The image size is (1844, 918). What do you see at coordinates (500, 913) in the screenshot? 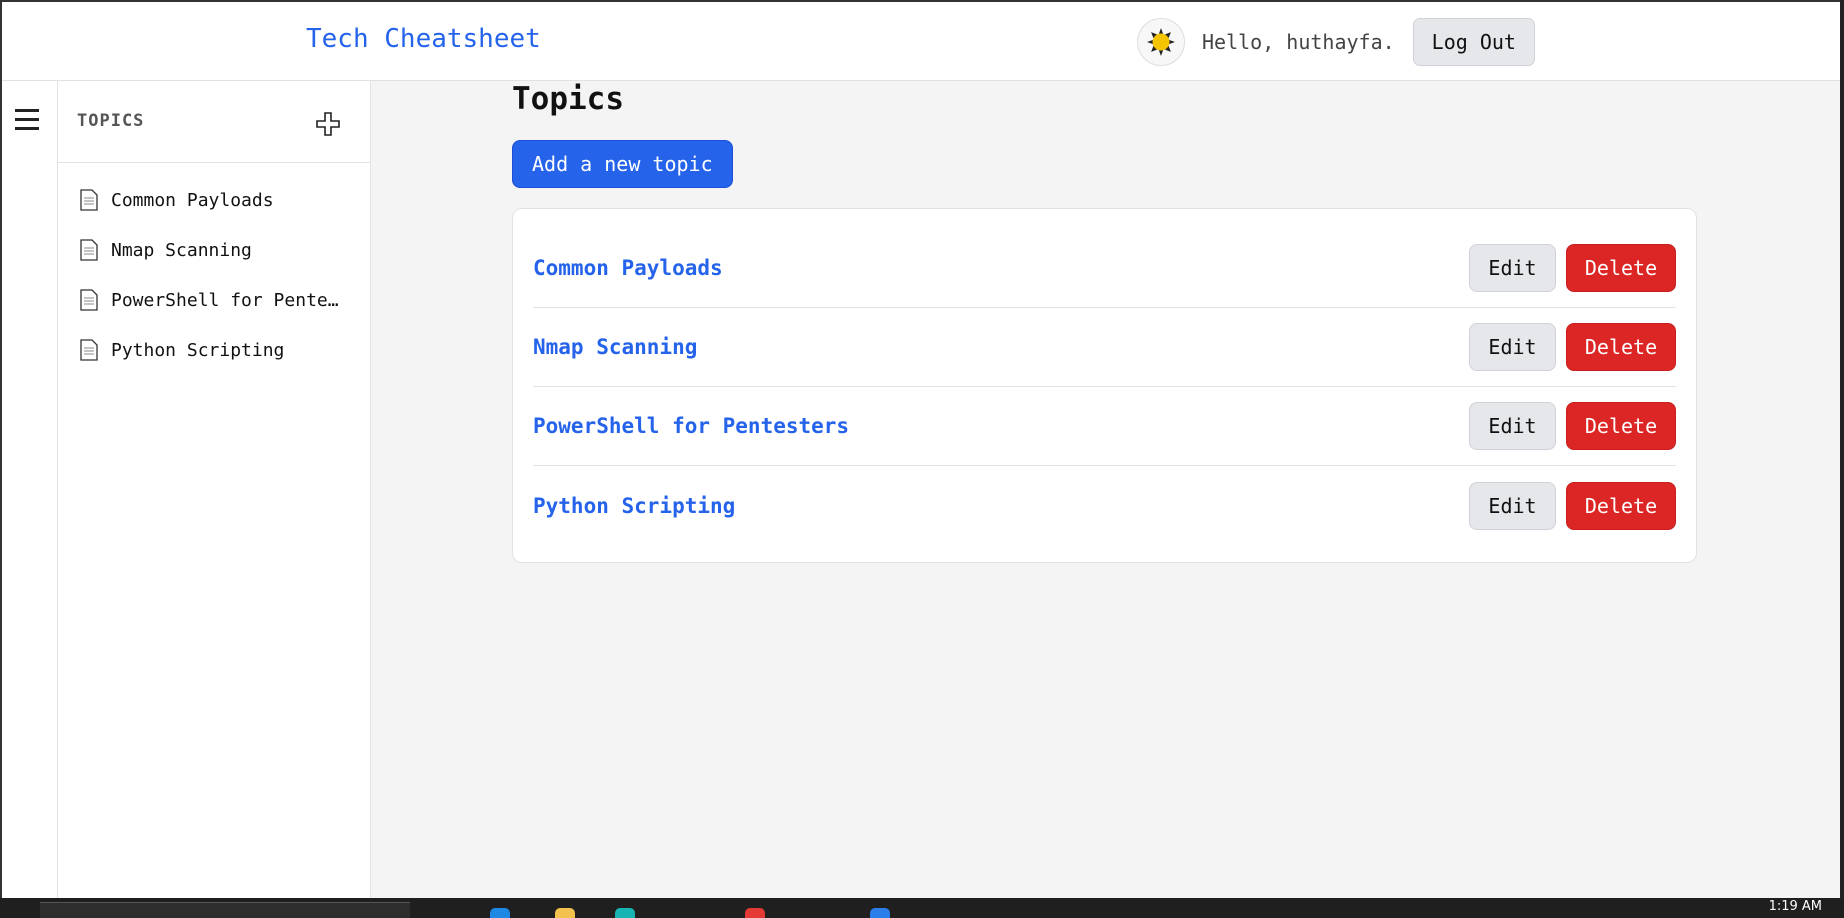
I see `edge-icon` at bounding box center [500, 913].